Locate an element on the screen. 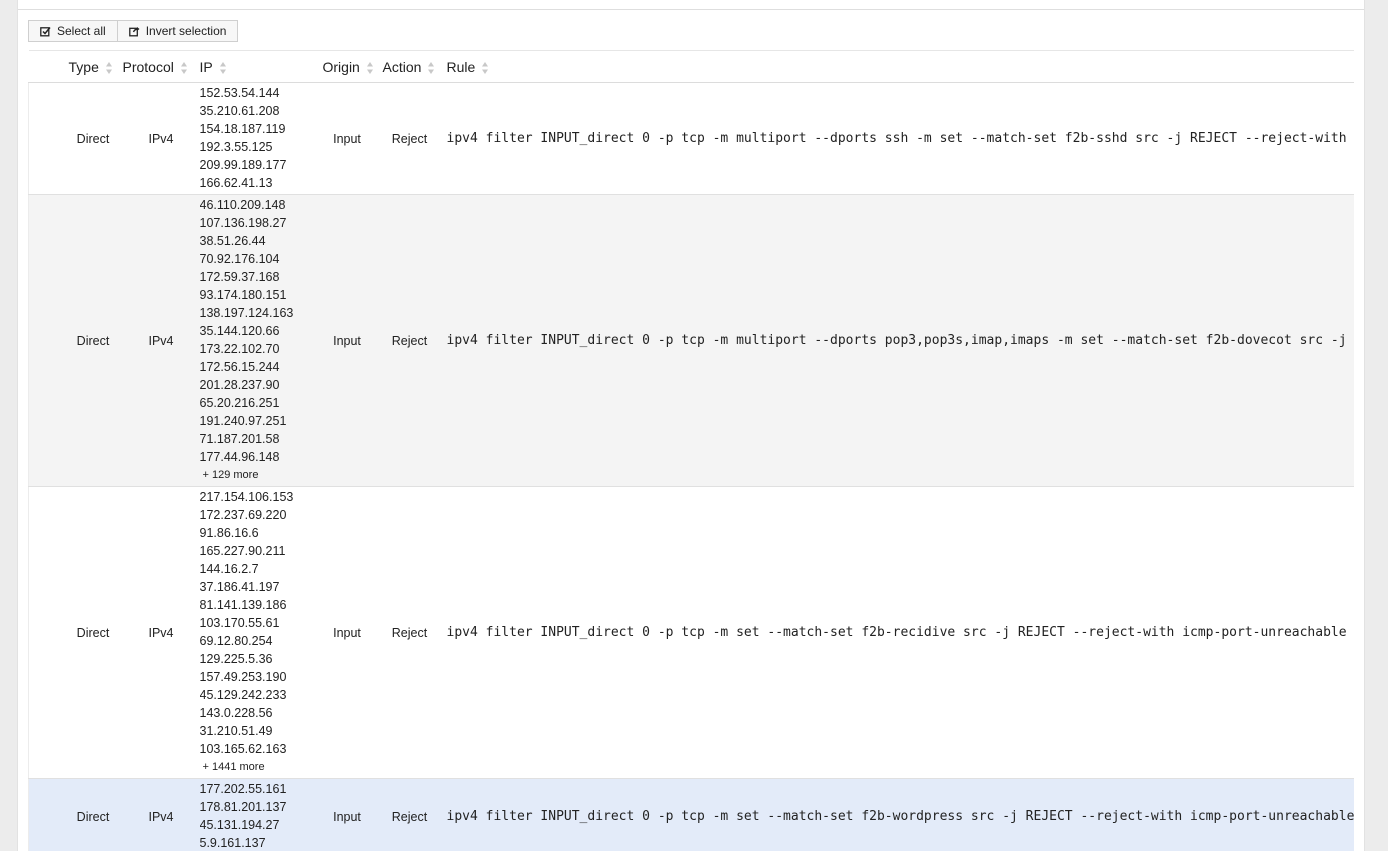  column-header-ip: IP is located at coordinates (258, 66).